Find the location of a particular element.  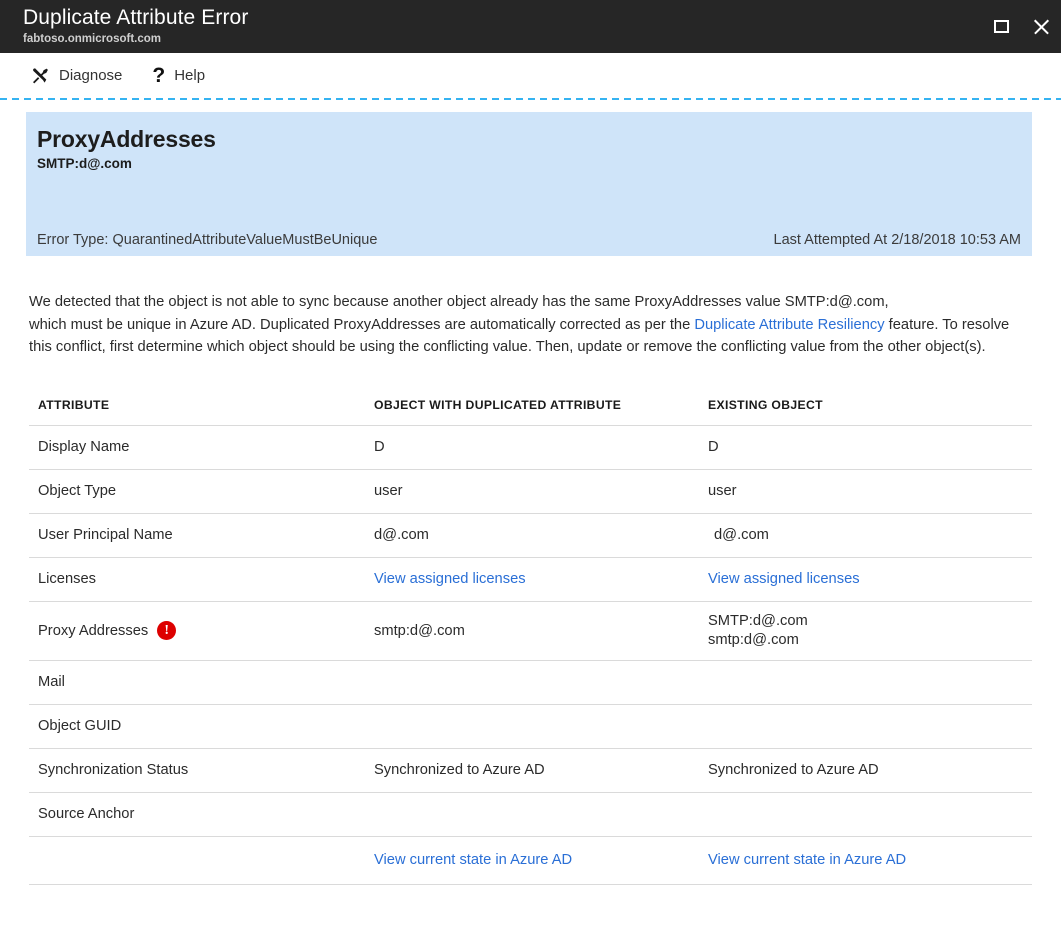

window-controls is located at coordinates (1021, 26).